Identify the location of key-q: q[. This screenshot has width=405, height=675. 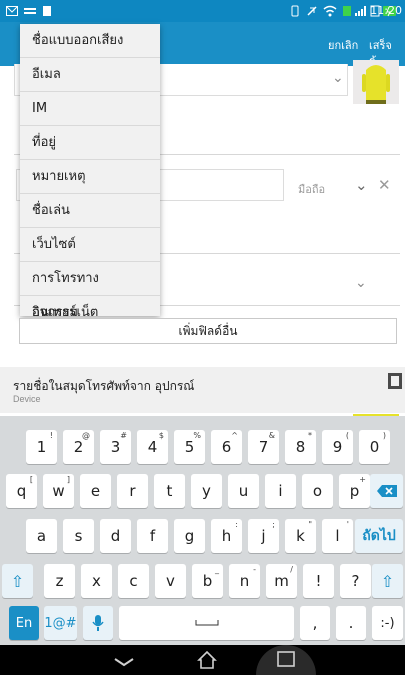
(21, 491).